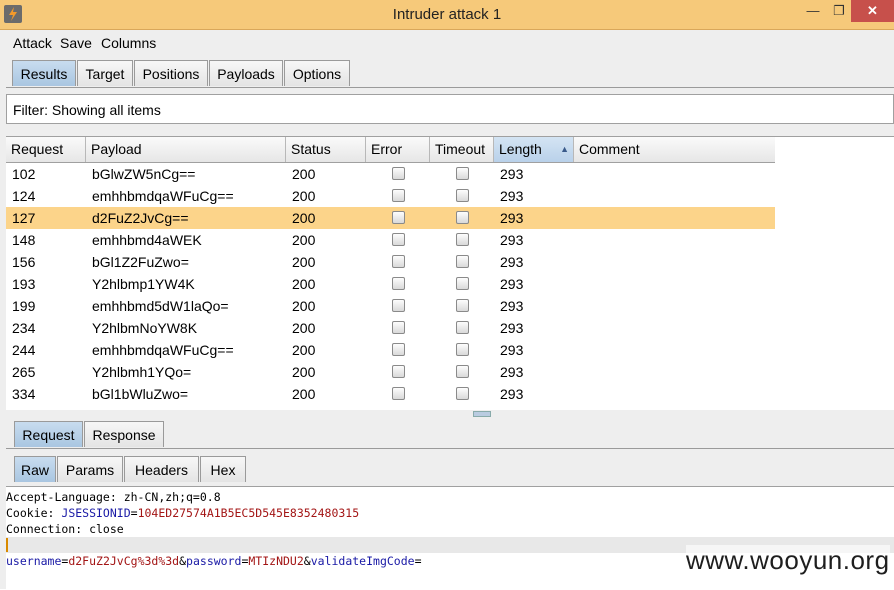 Image resolution: width=894 pixels, height=590 pixels. Describe the element at coordinates (24, 394) in the screenshot. I see `cell-request: 334` at that location.